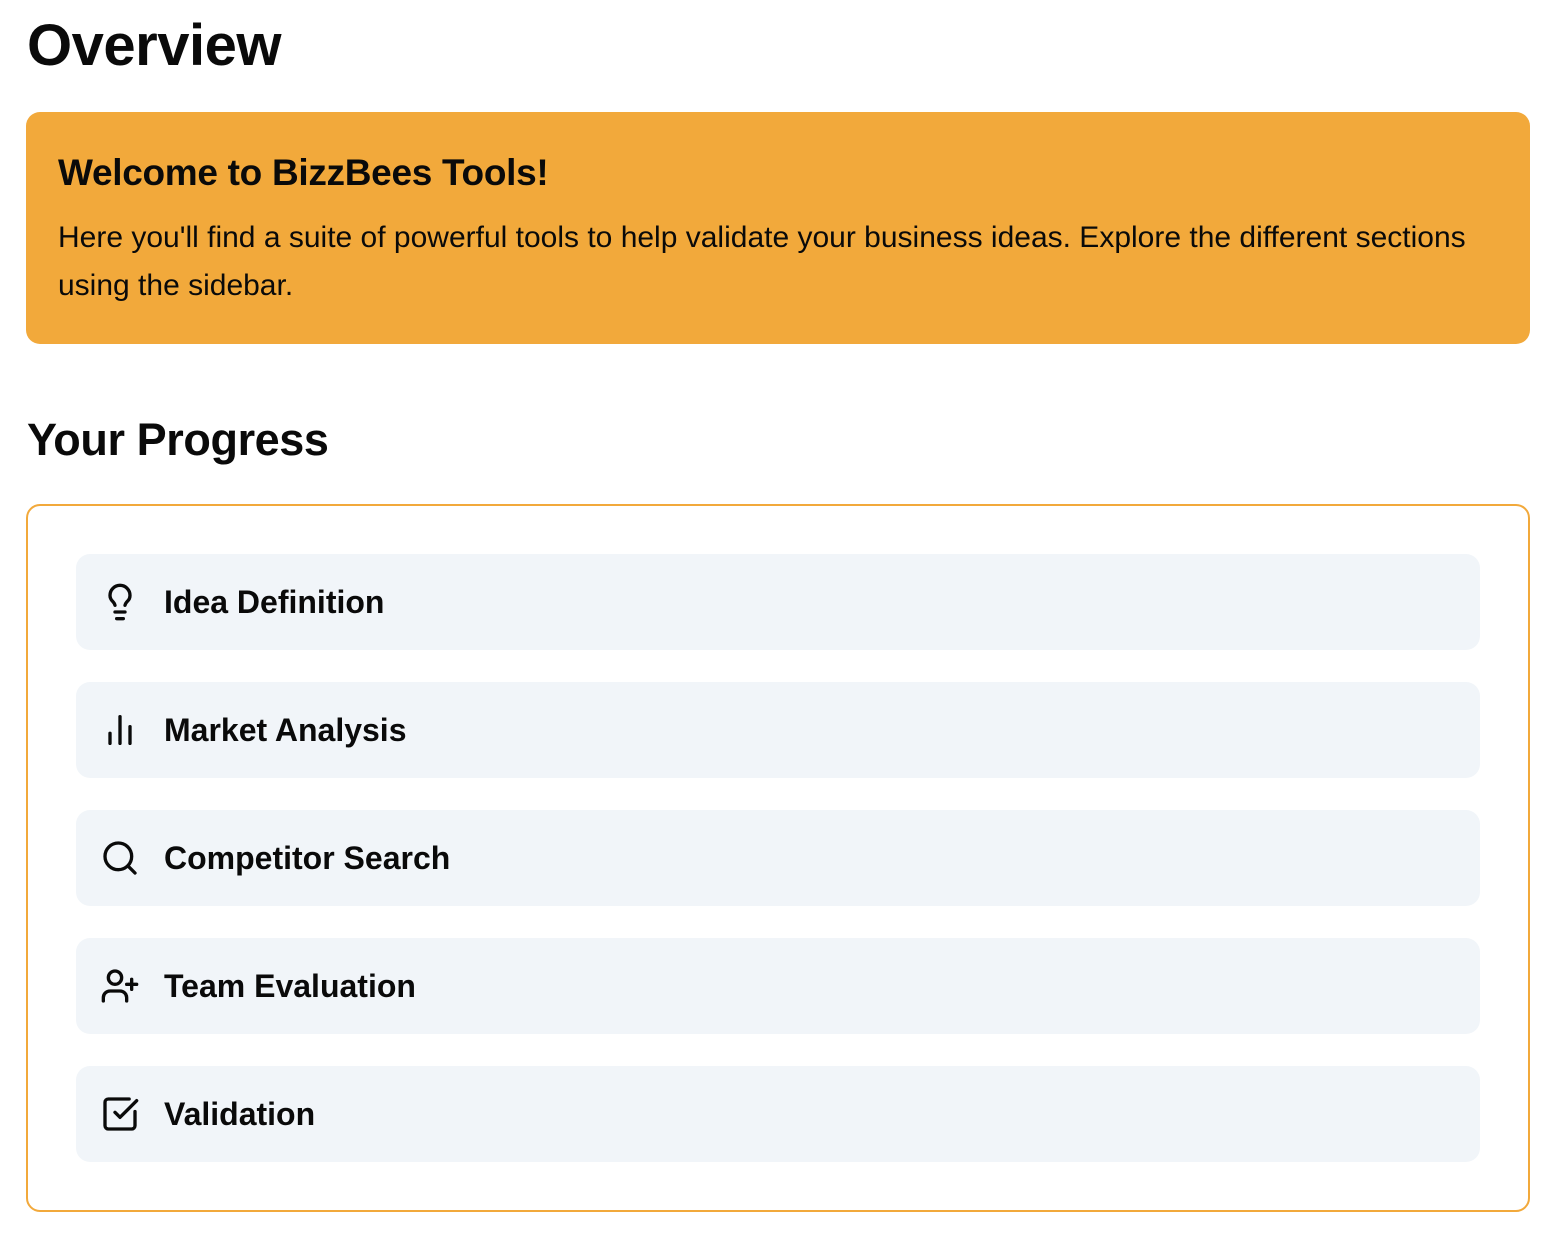 This screenshot has width=1558, height=1252. I want to click on welcome-title: Welcome to BizzBees Tools!, so click(303, 172).